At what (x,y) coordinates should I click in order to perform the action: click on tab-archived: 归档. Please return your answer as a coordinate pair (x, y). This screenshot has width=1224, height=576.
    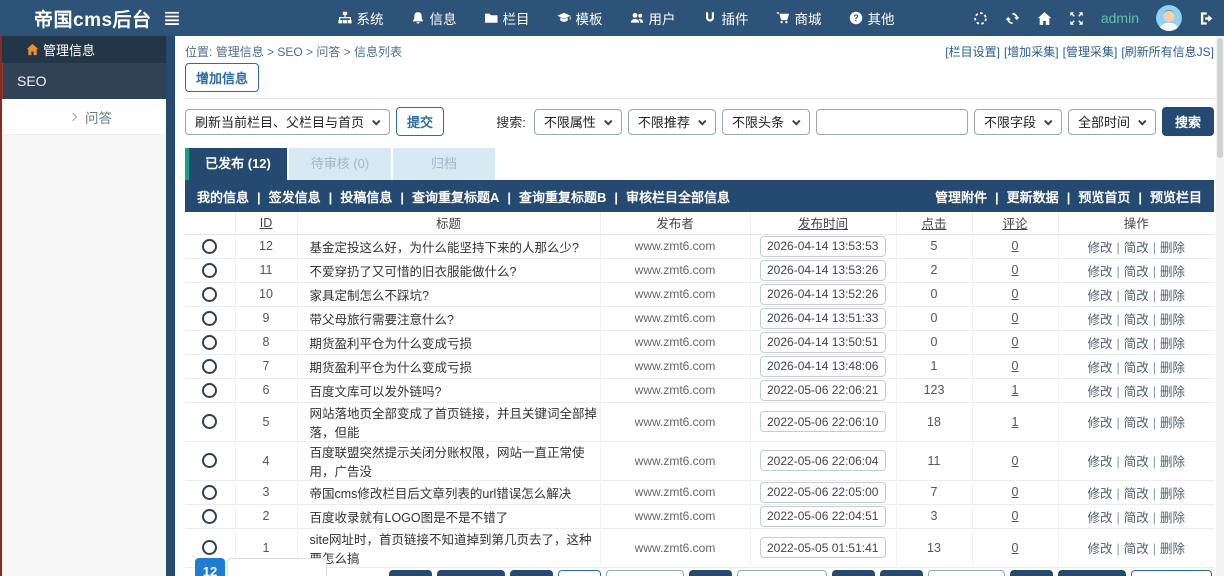
    Looking at the image, I should click on (444, 164).